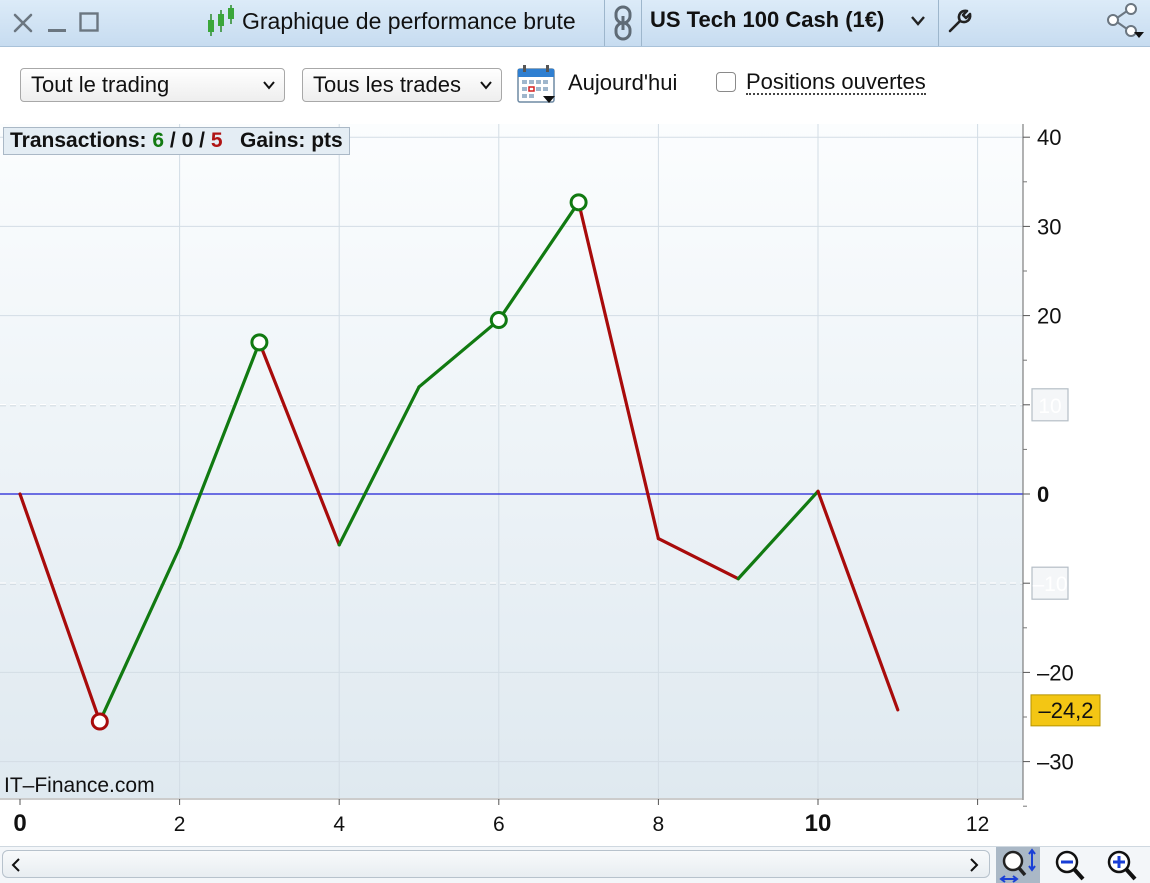  Describe the element at coordinates (977, 824) in the screenshot. I see `x-tick-label: 12` at that location.